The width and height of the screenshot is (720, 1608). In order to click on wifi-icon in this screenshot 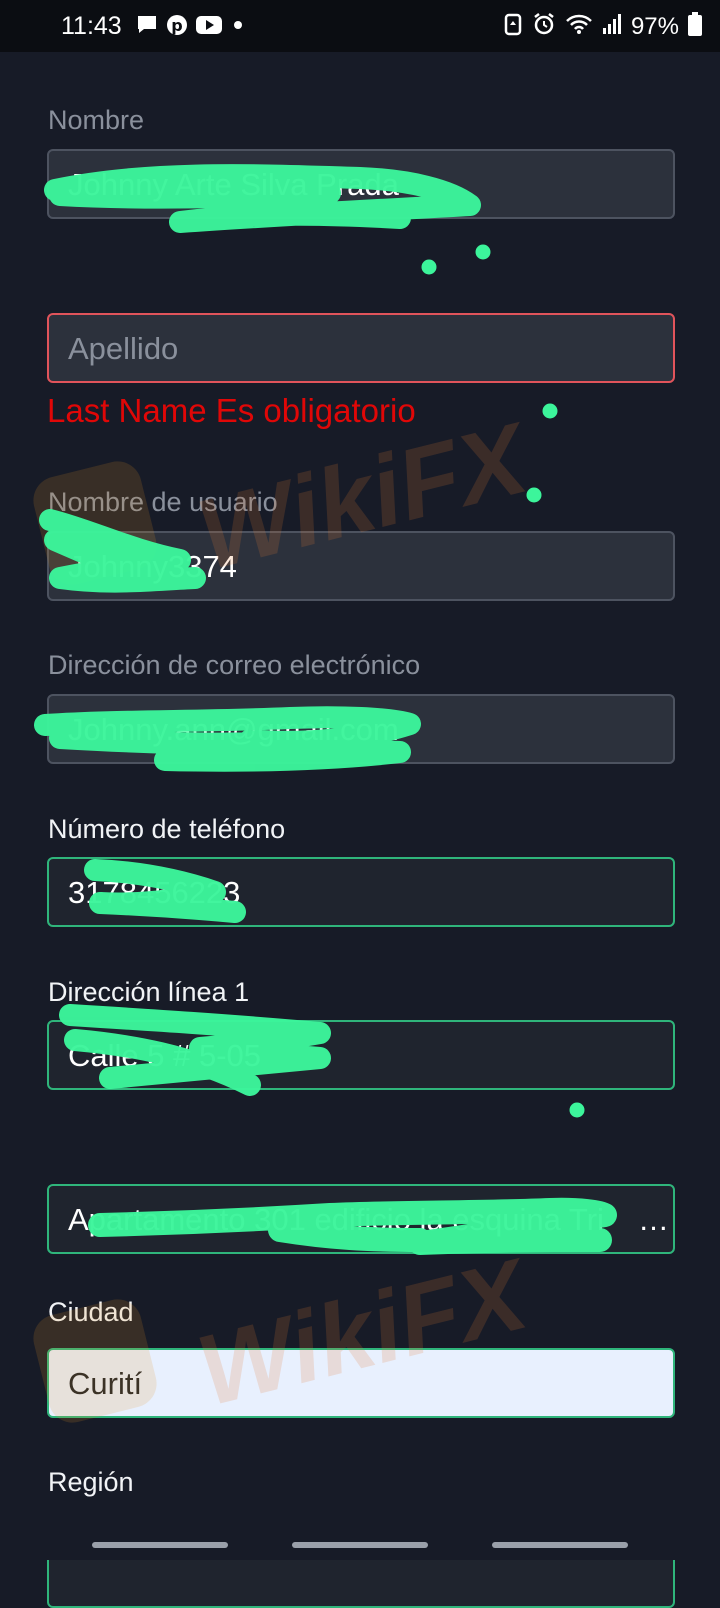, I will do `click(579, 26)`.